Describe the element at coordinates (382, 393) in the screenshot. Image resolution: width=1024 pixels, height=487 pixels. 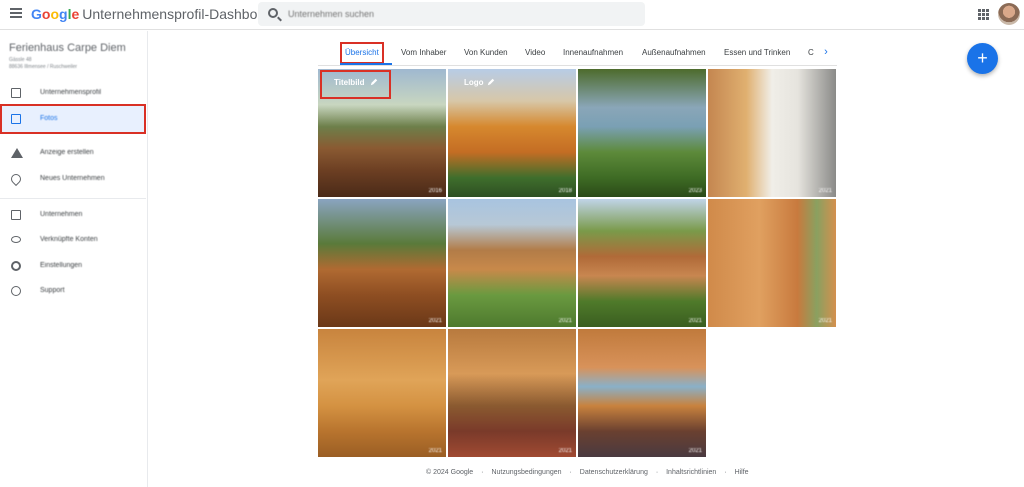
I see `photo-bedroom: 2021` at that location.